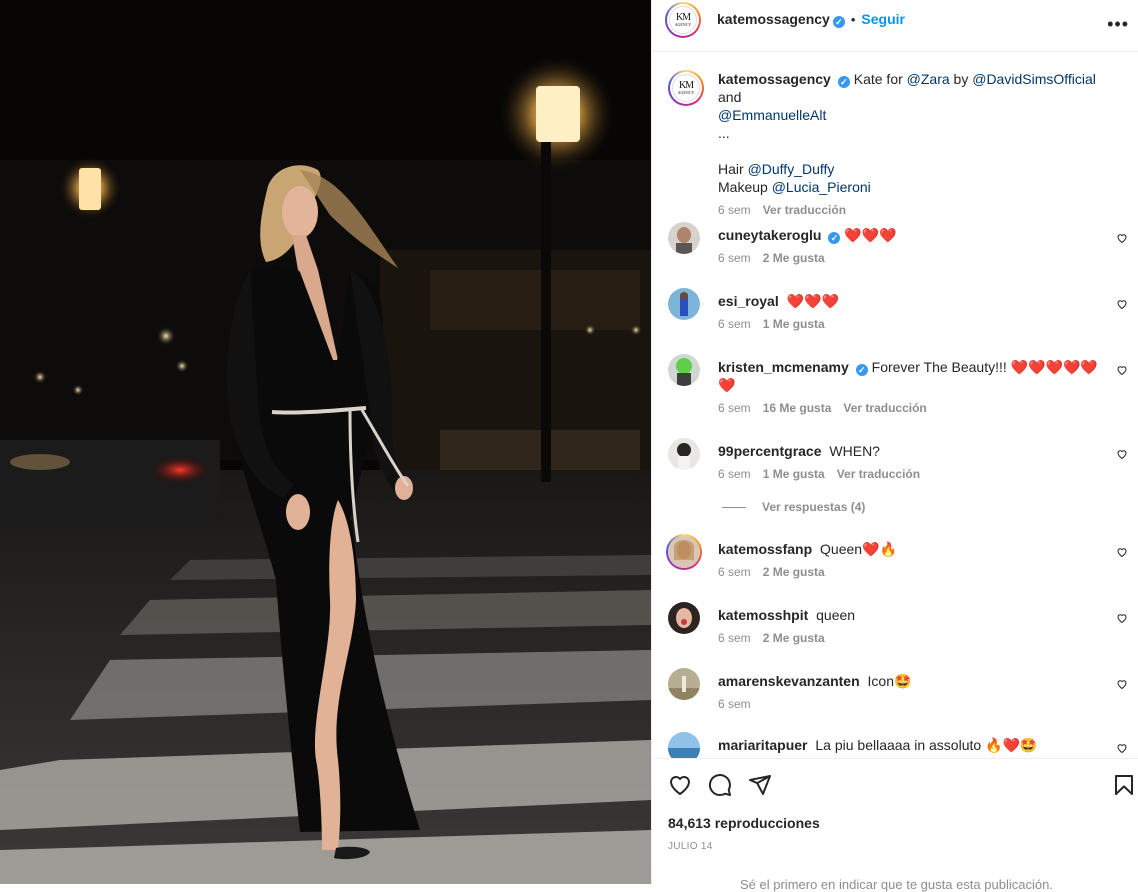  I want to click on caption-avatar: KM AGENCY, so click(686, 88).